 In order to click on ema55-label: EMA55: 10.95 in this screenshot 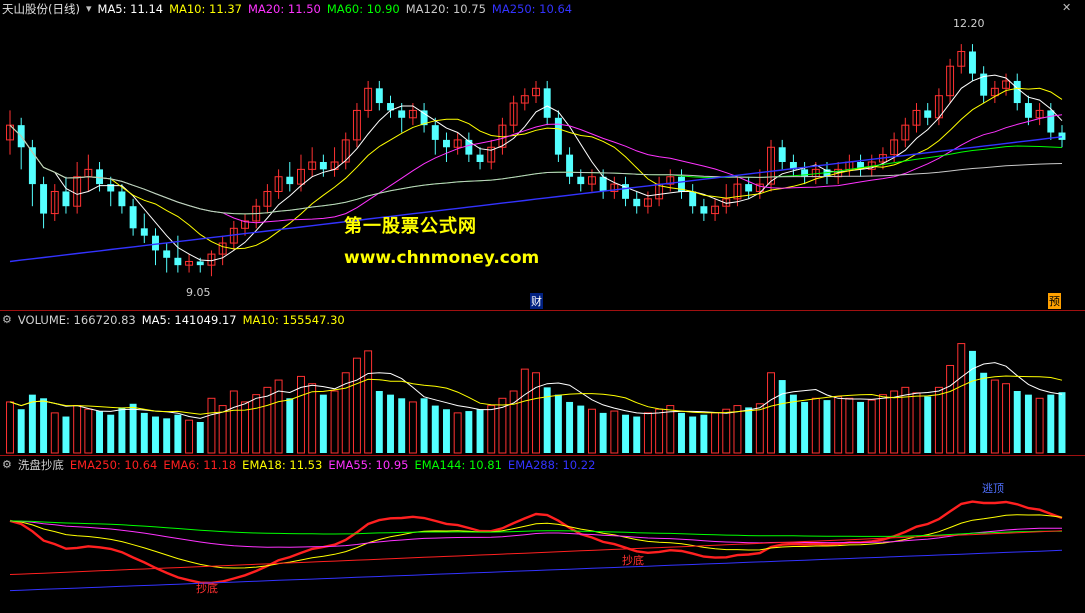, I will do `click(368, 465)`.